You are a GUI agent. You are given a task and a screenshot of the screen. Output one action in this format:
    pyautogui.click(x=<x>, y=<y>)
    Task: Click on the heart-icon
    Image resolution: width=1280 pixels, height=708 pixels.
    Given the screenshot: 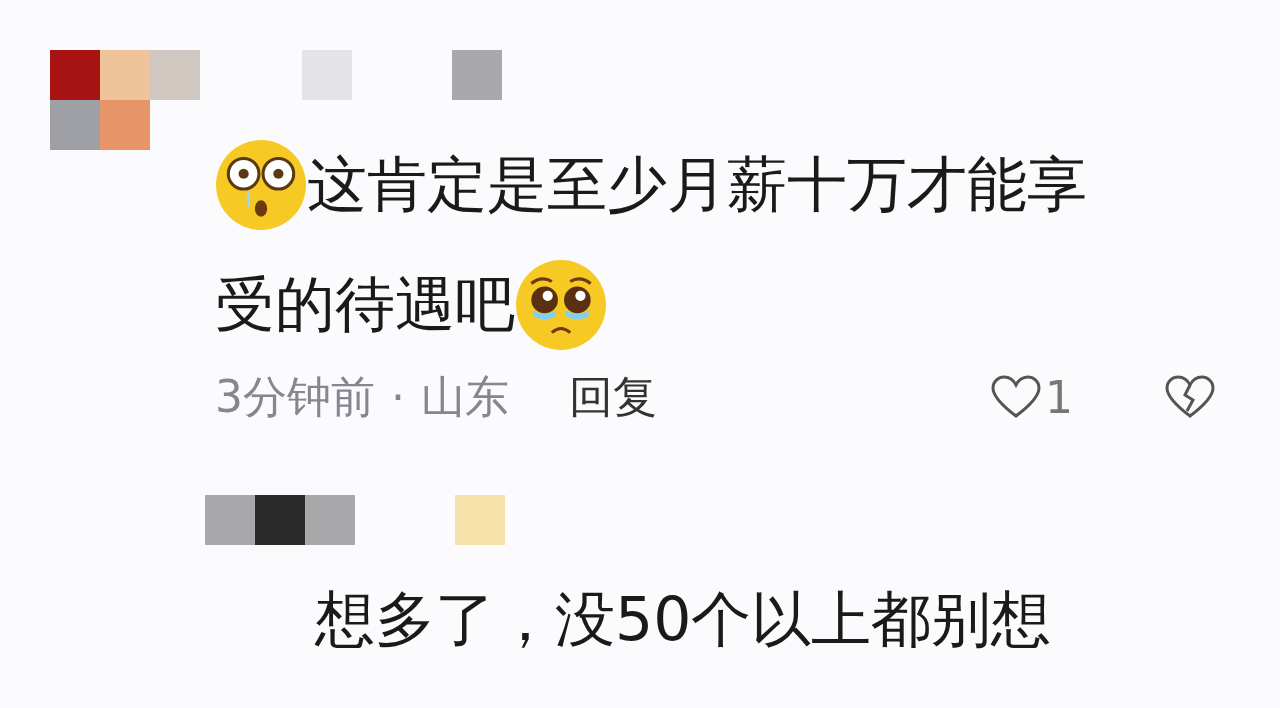 What is the action you would take?
    pyautogui.click(x=1016, y=397)
    